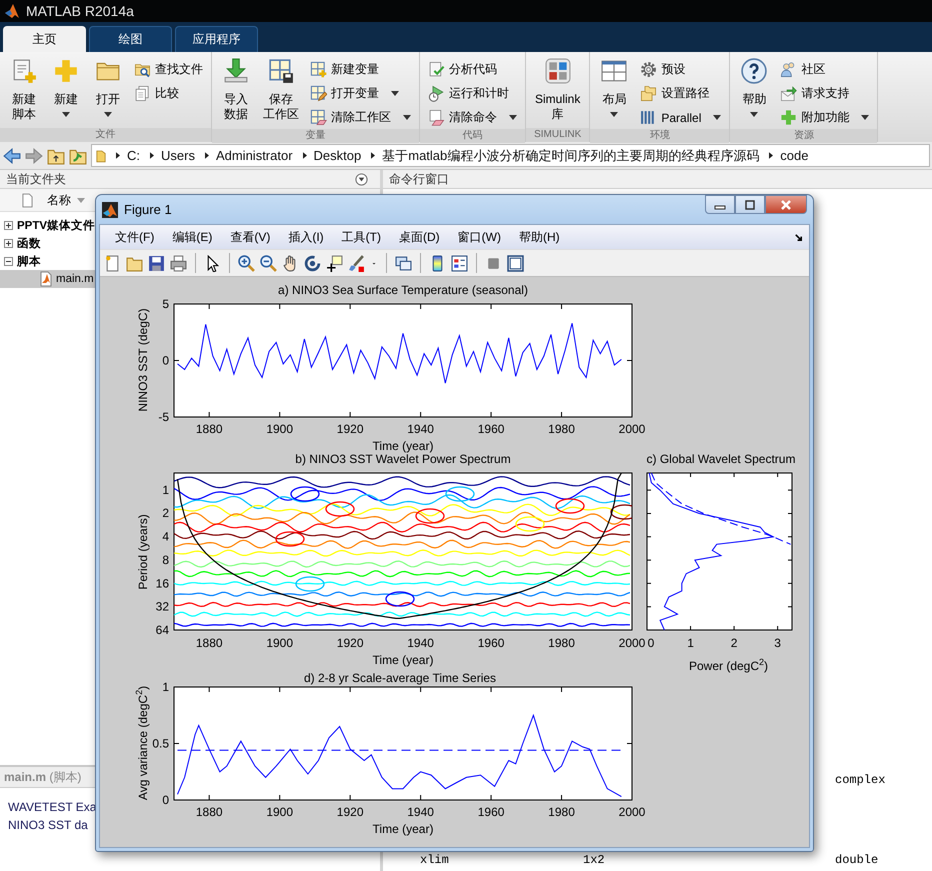 This screenshot has width=932, height=871. Describe the element at coordinates (216, 39) in the screenshot. I see `ribbon-tab: 应用程序` at that location.